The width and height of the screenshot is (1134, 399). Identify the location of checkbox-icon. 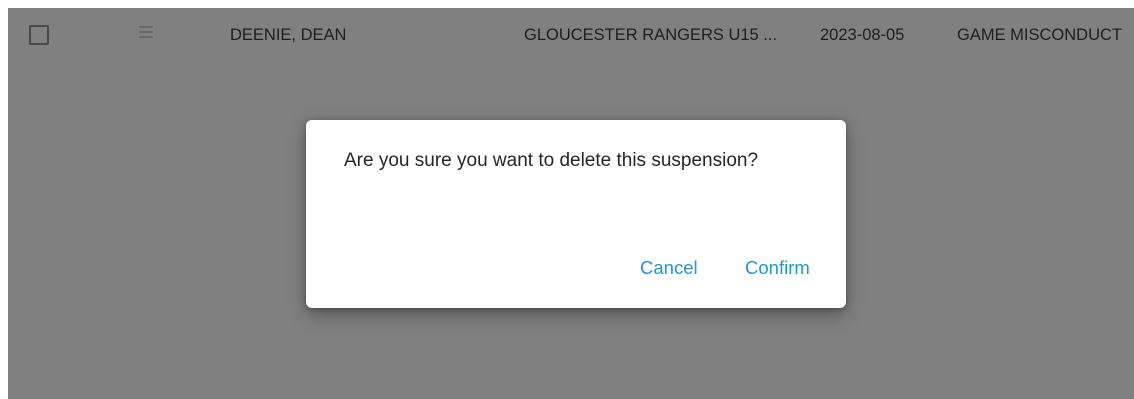
(39, 35).